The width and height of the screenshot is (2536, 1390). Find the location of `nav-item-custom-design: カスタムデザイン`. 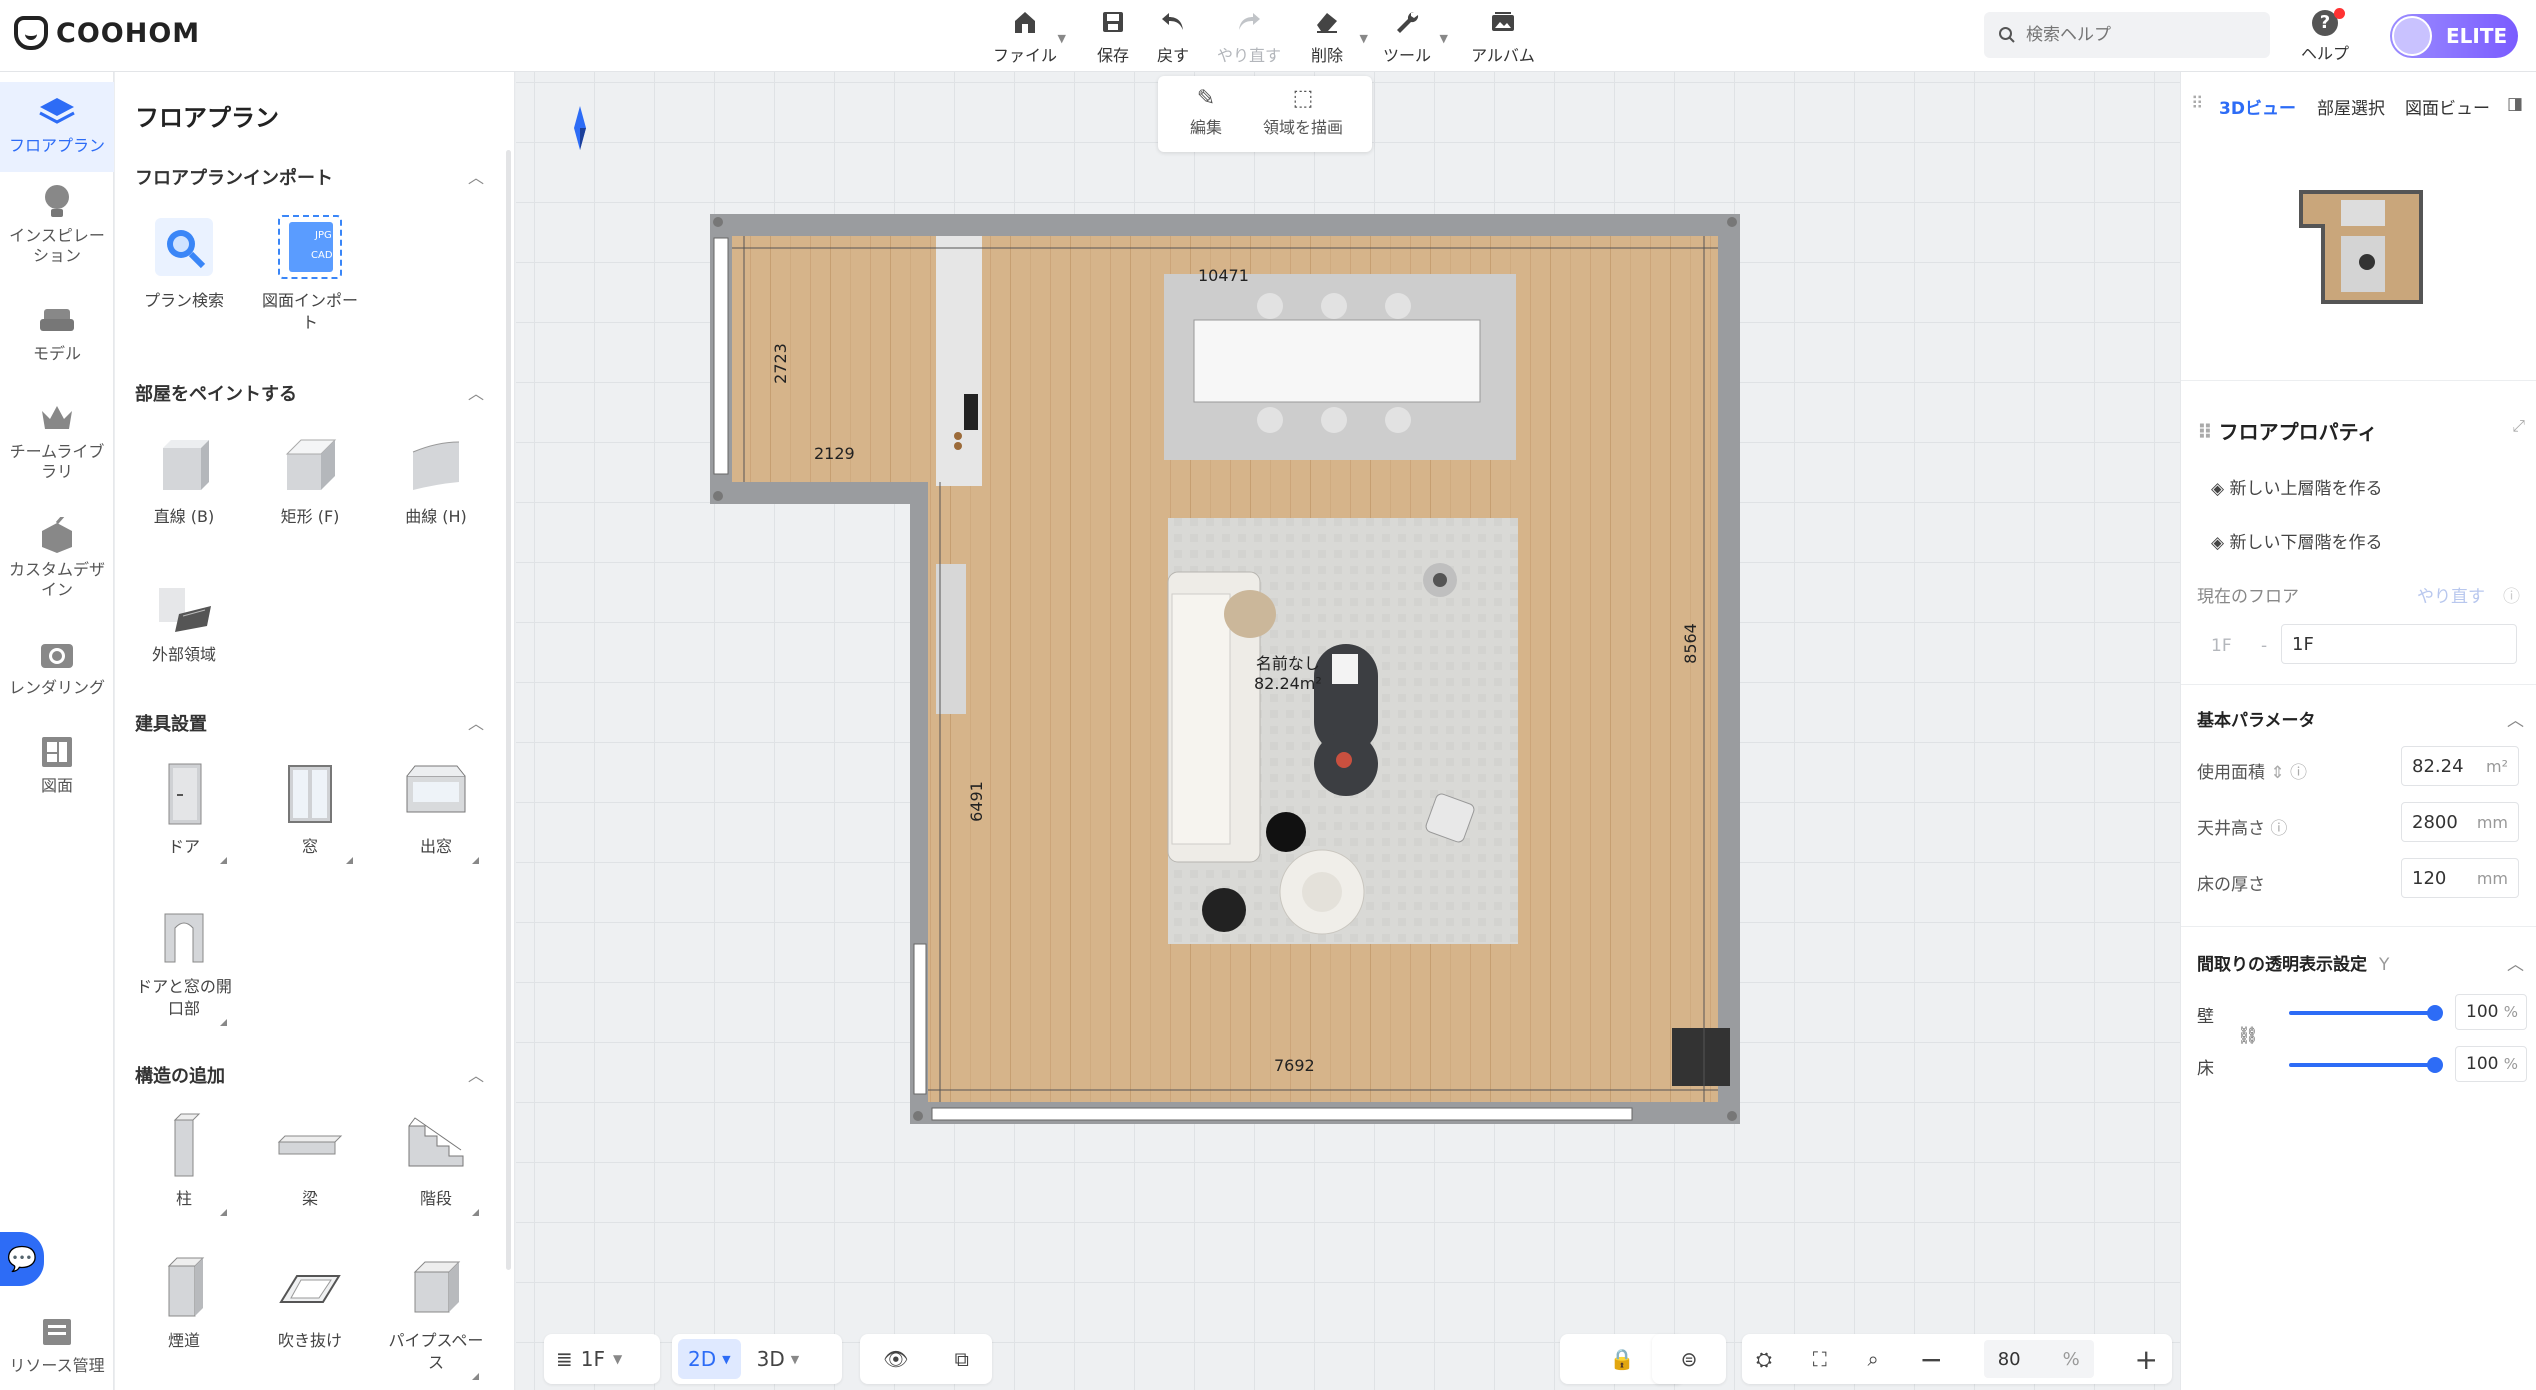

nav-item-custom-design: カスタムデザイン is located at coordinates (57, 558).